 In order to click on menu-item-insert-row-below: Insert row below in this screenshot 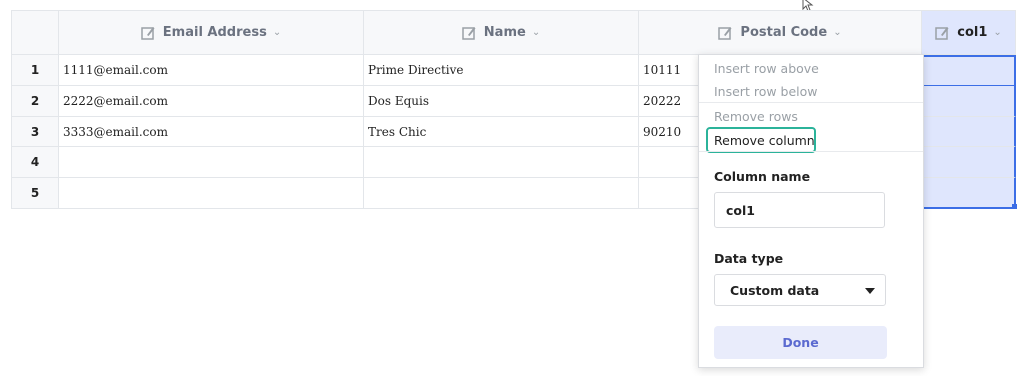, I will do `click(766, 91)`.